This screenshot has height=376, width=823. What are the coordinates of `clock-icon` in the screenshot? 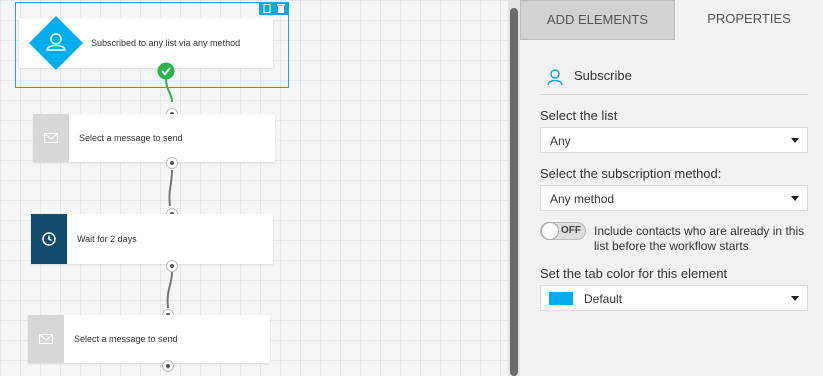 It's located at (49, 239).